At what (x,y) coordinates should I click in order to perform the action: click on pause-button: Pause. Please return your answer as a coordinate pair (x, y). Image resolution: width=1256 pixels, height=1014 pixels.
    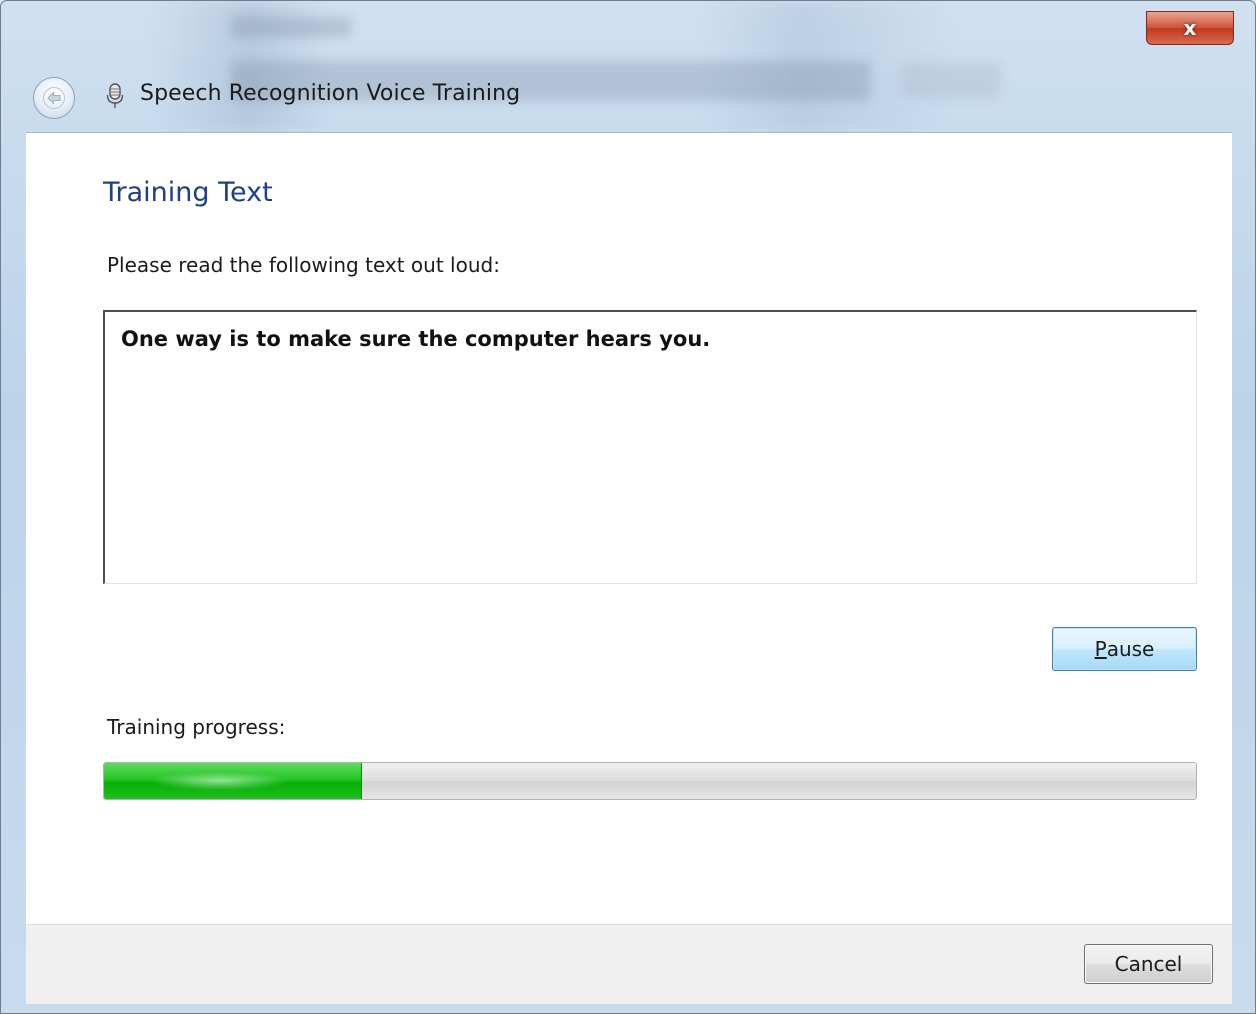
    Looking at the image, I should click on (1124, 649).